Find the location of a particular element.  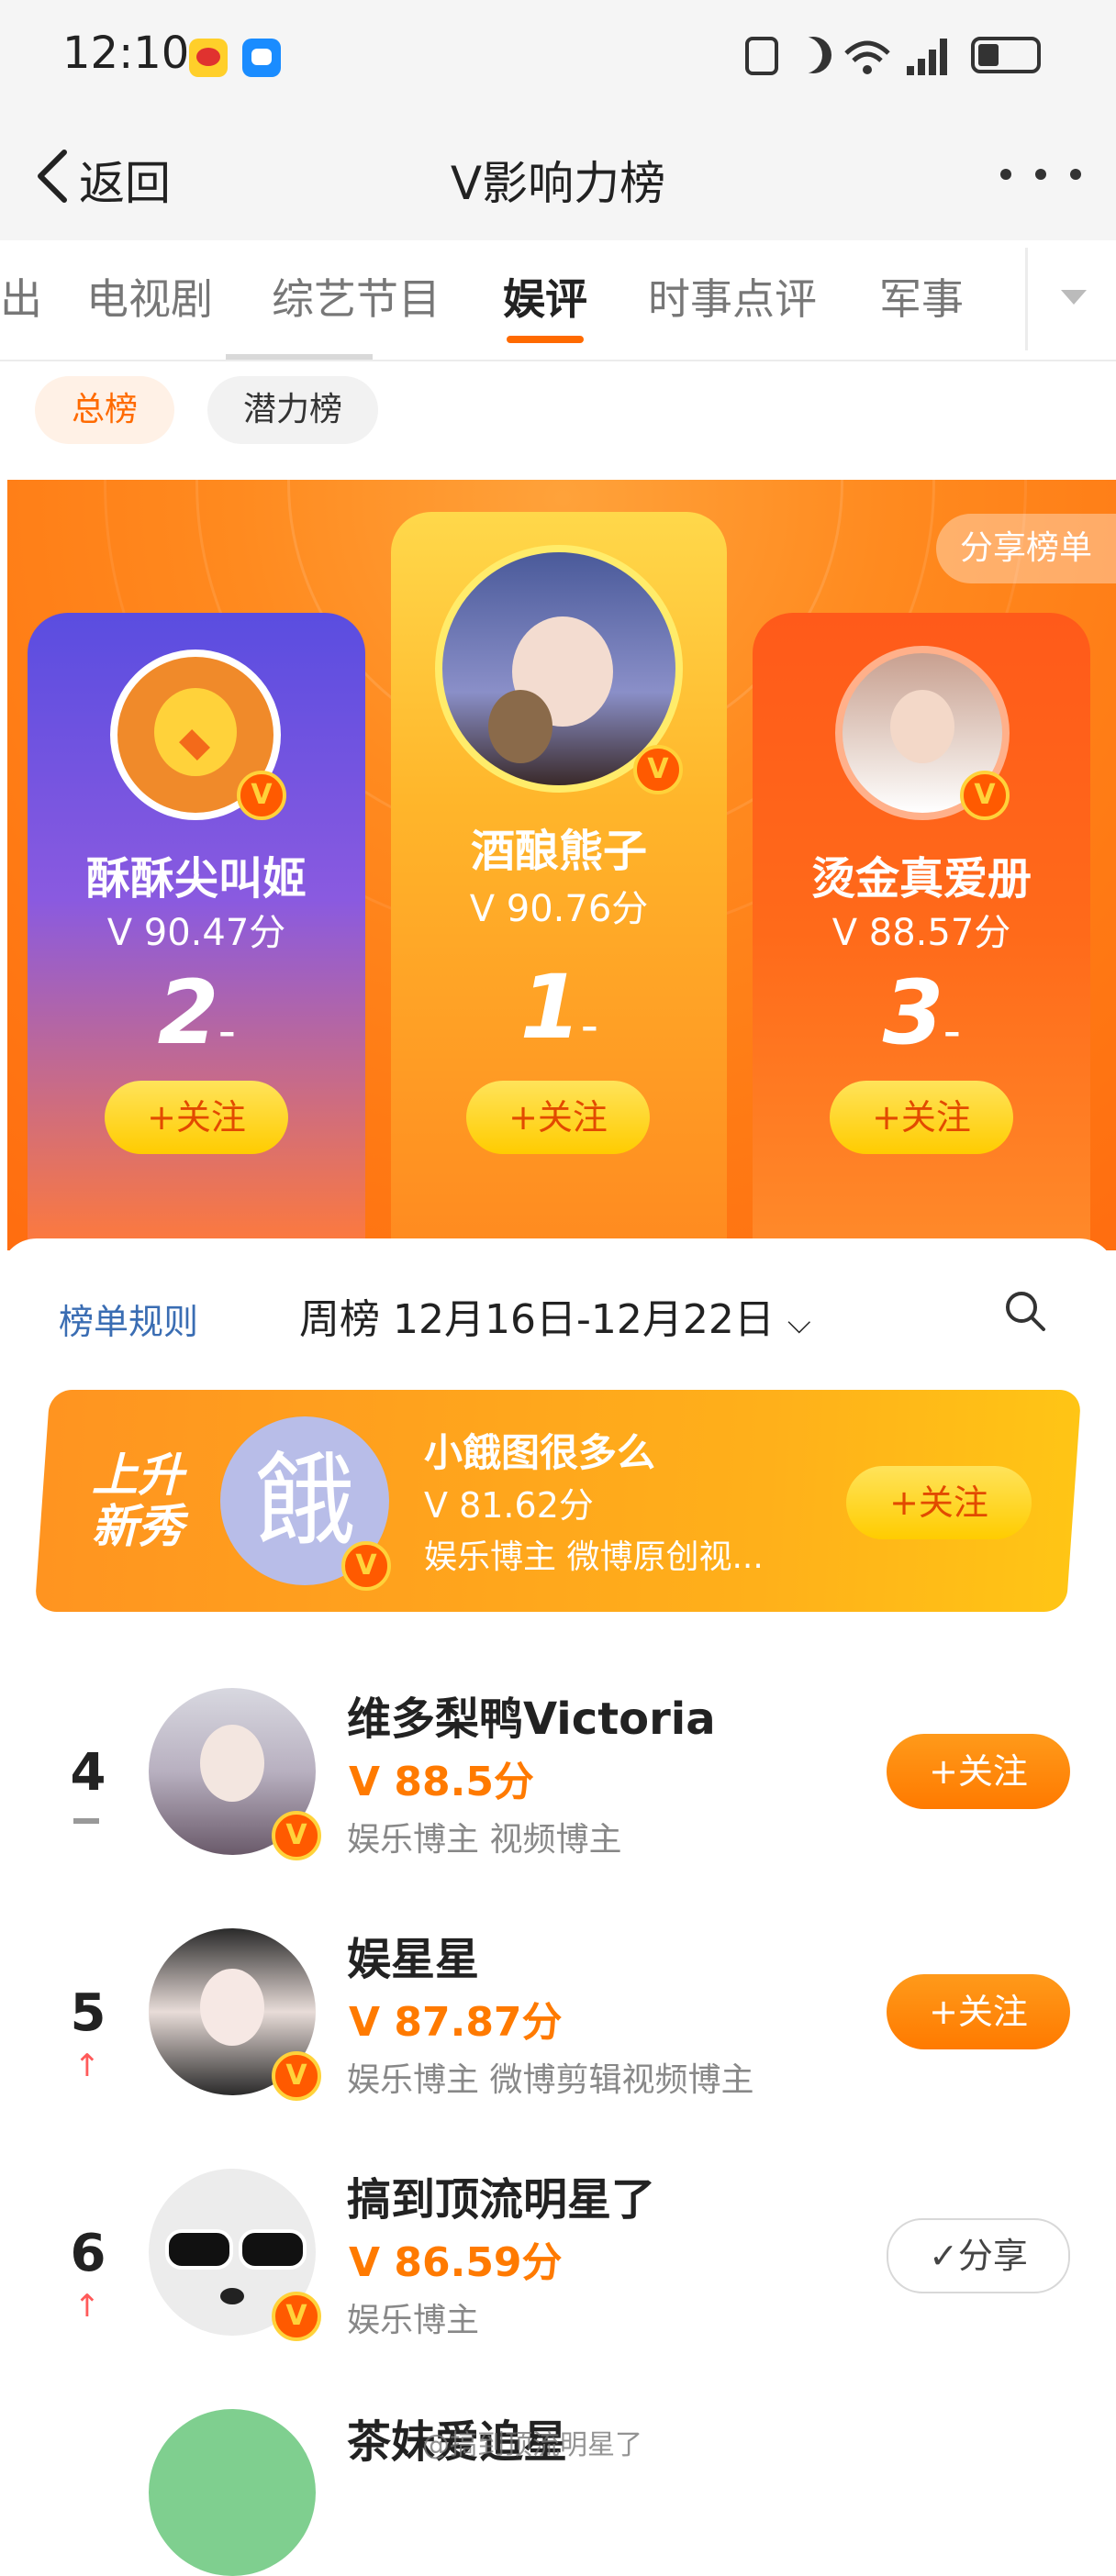

chevron-down-icon is located at coordinates (1073, 298).